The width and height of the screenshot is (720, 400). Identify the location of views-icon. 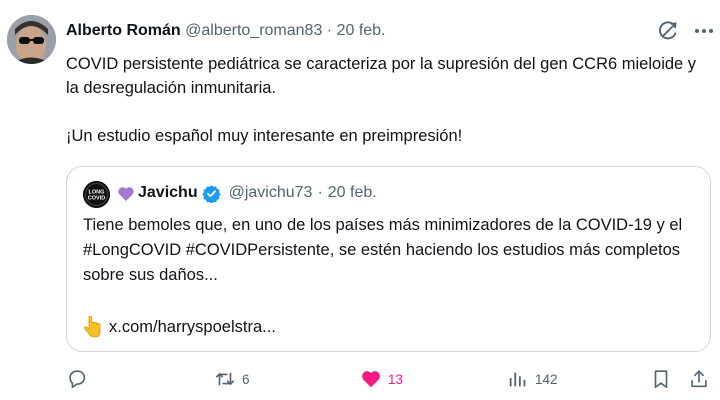
(517, 379).